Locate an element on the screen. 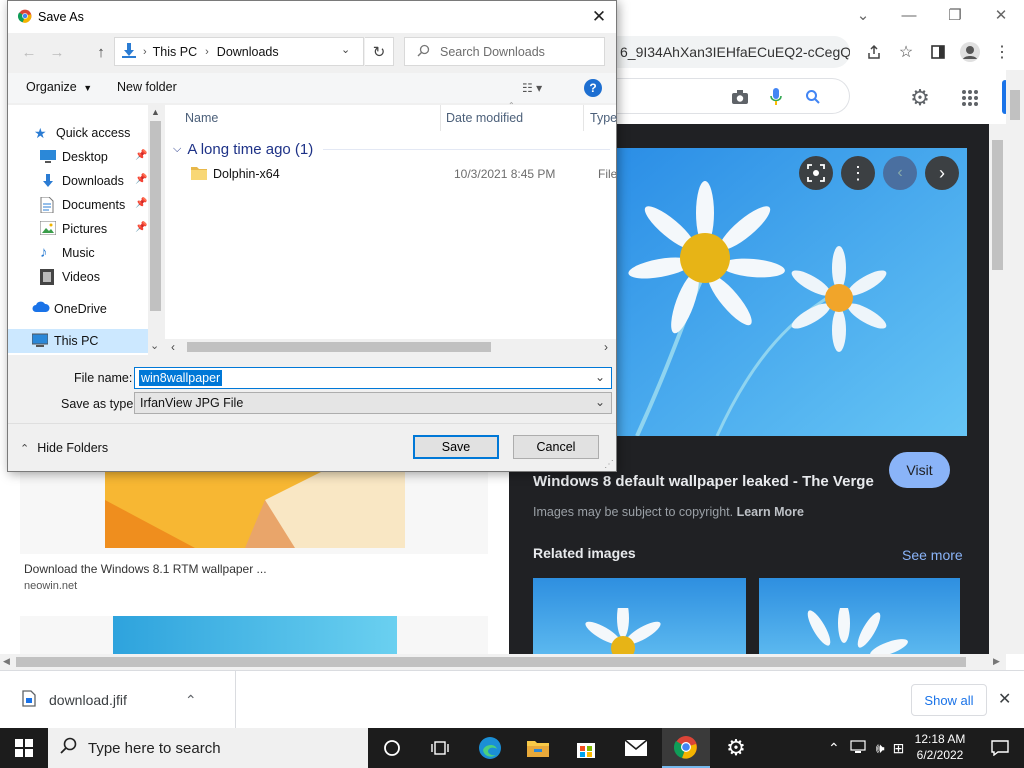  breadcrumb-downloads: Downloads is located at coordinates (248, 52).